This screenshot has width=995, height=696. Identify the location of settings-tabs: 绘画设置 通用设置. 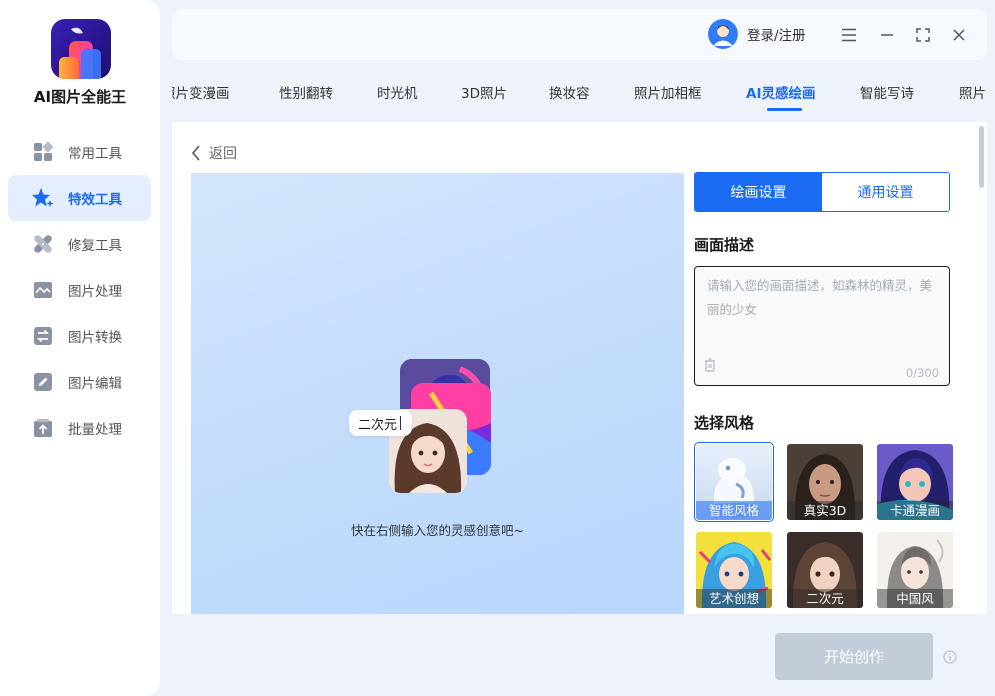
(822, 192).